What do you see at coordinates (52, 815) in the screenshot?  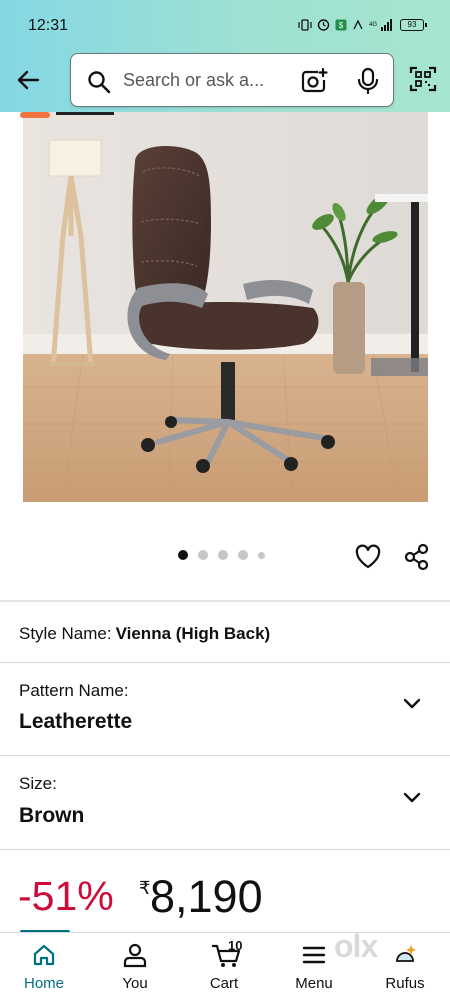 I see `size-value: Brown` at bounding box center [52, 815].